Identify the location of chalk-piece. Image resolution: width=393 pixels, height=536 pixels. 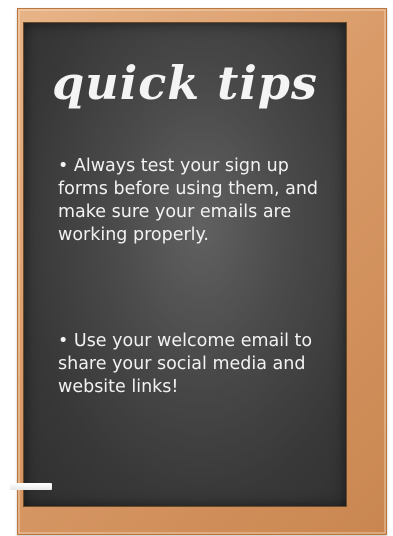
(31, 486).